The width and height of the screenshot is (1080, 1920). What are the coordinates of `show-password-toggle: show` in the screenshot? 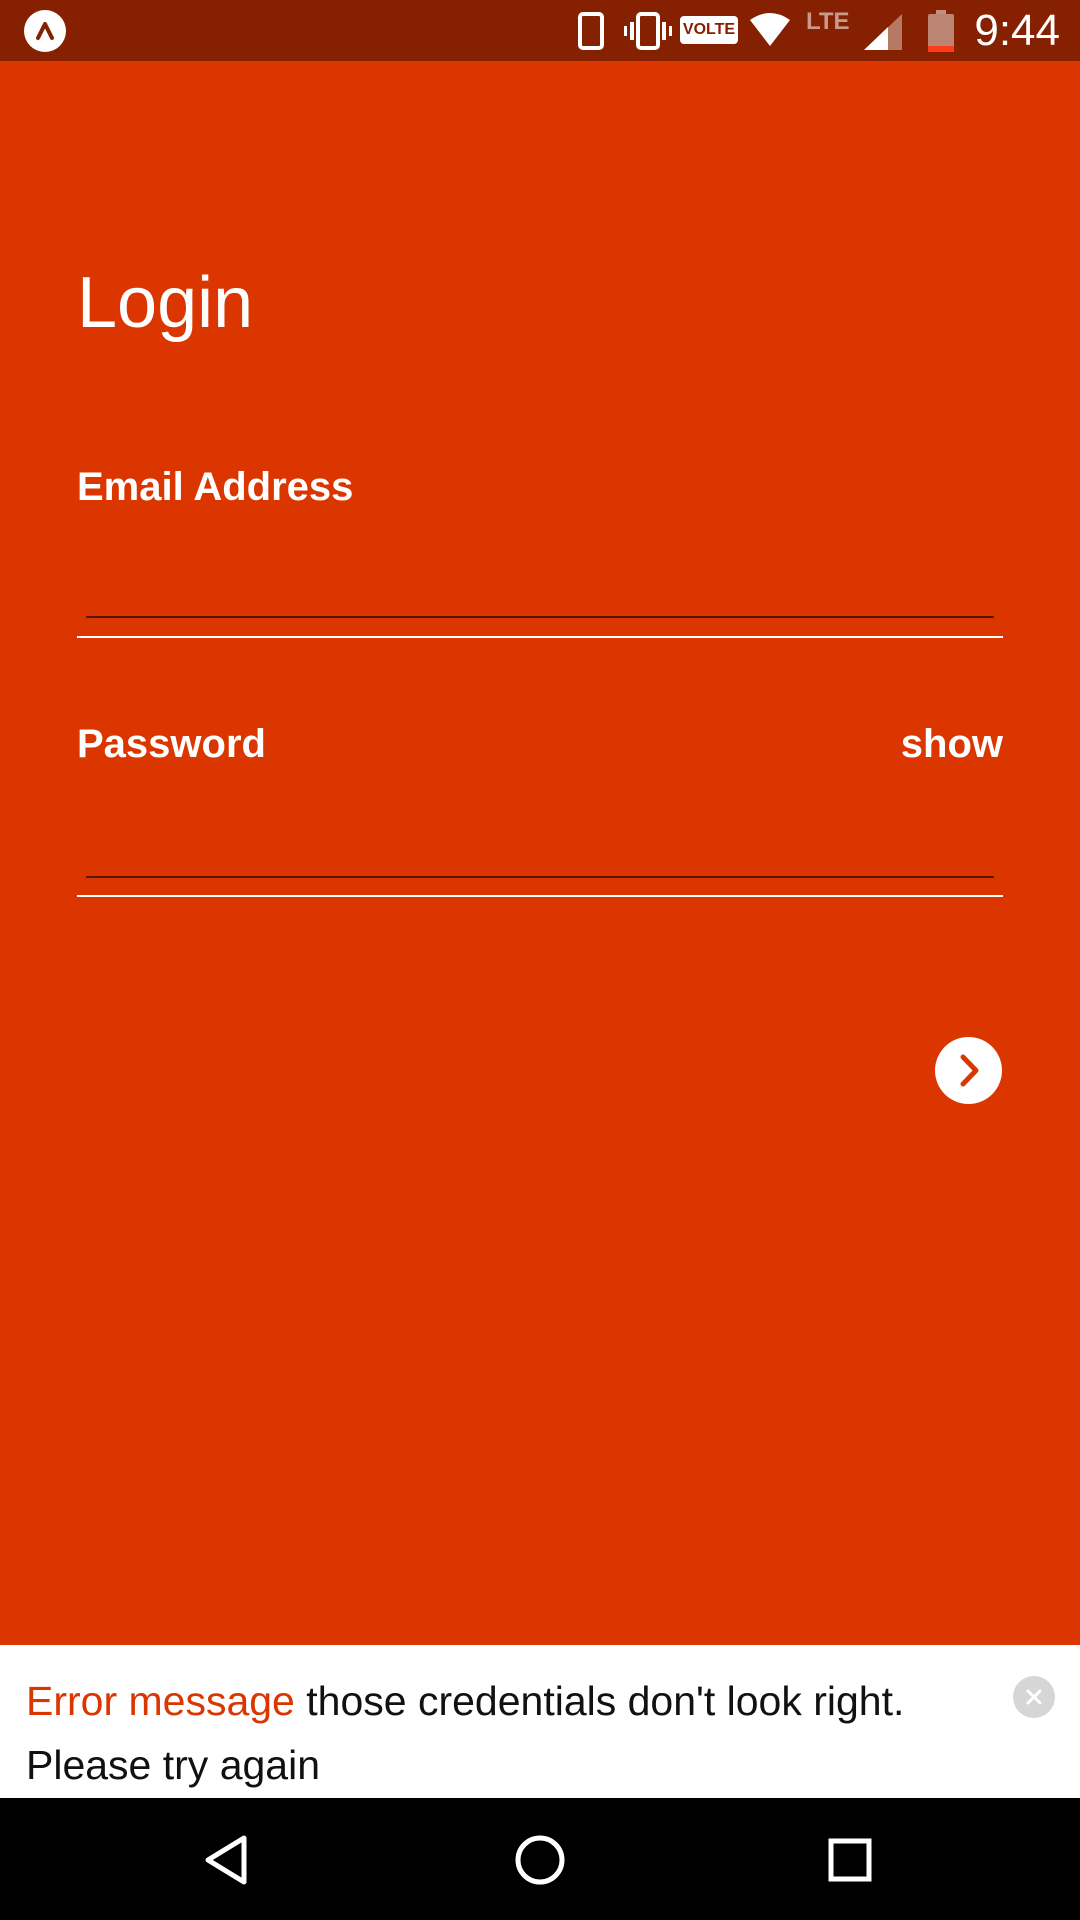 It's located at (952, 744).